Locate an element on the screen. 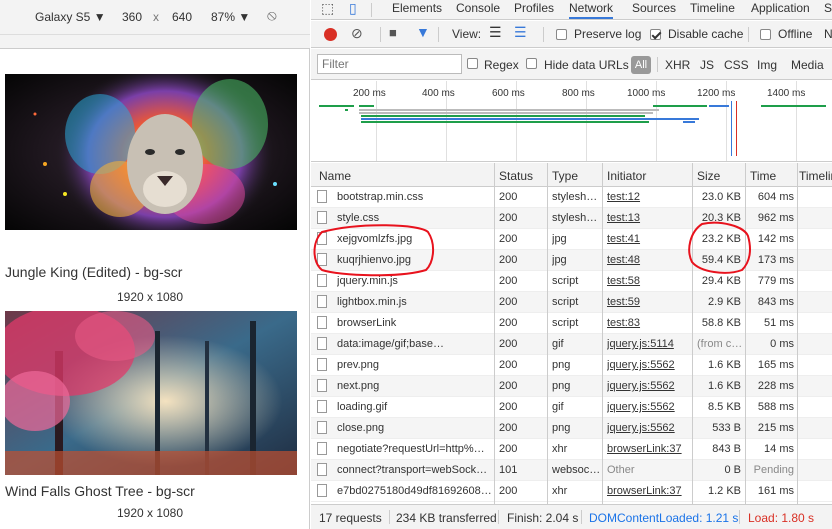 The height and width of the screenshot is (529, 832). filter-xhr: XHR is located at coordinates (677, 65).